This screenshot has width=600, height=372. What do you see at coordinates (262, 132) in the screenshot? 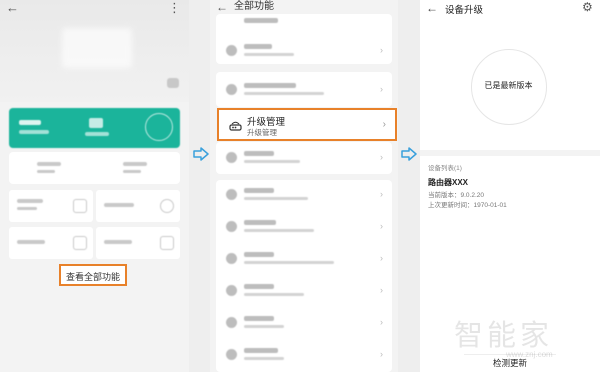
I see `upgrade-management-subtitle: 升级管理` at bounding box center [262, 132].